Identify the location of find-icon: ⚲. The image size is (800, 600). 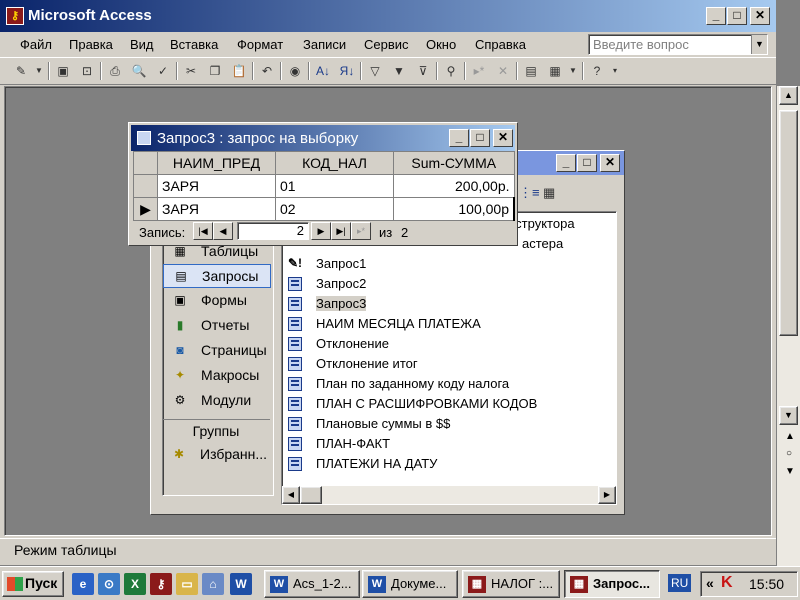
(451, 71).